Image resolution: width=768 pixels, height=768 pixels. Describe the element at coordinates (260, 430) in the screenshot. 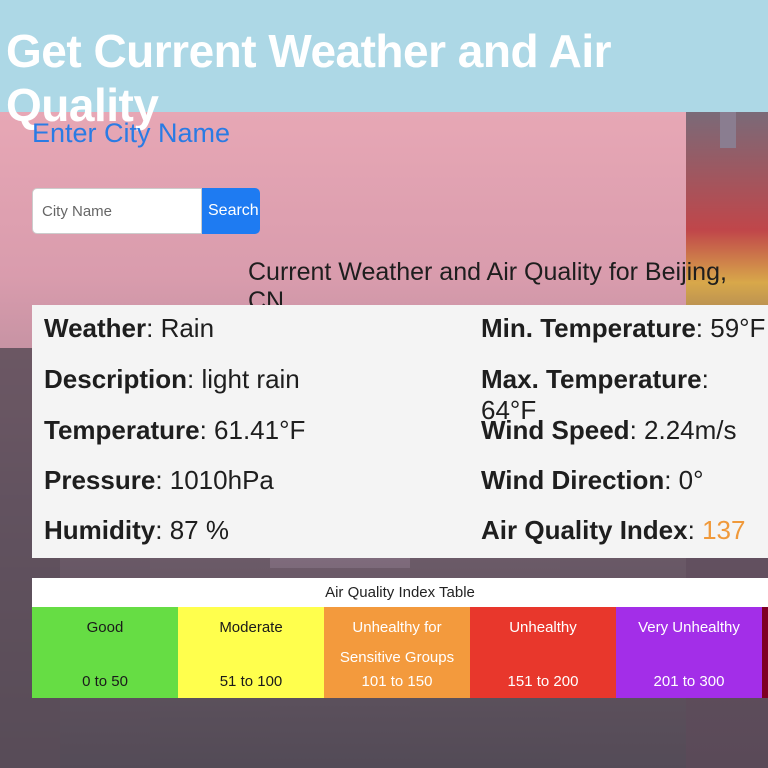

I see `temperature-value: 61.41°F` at that location.